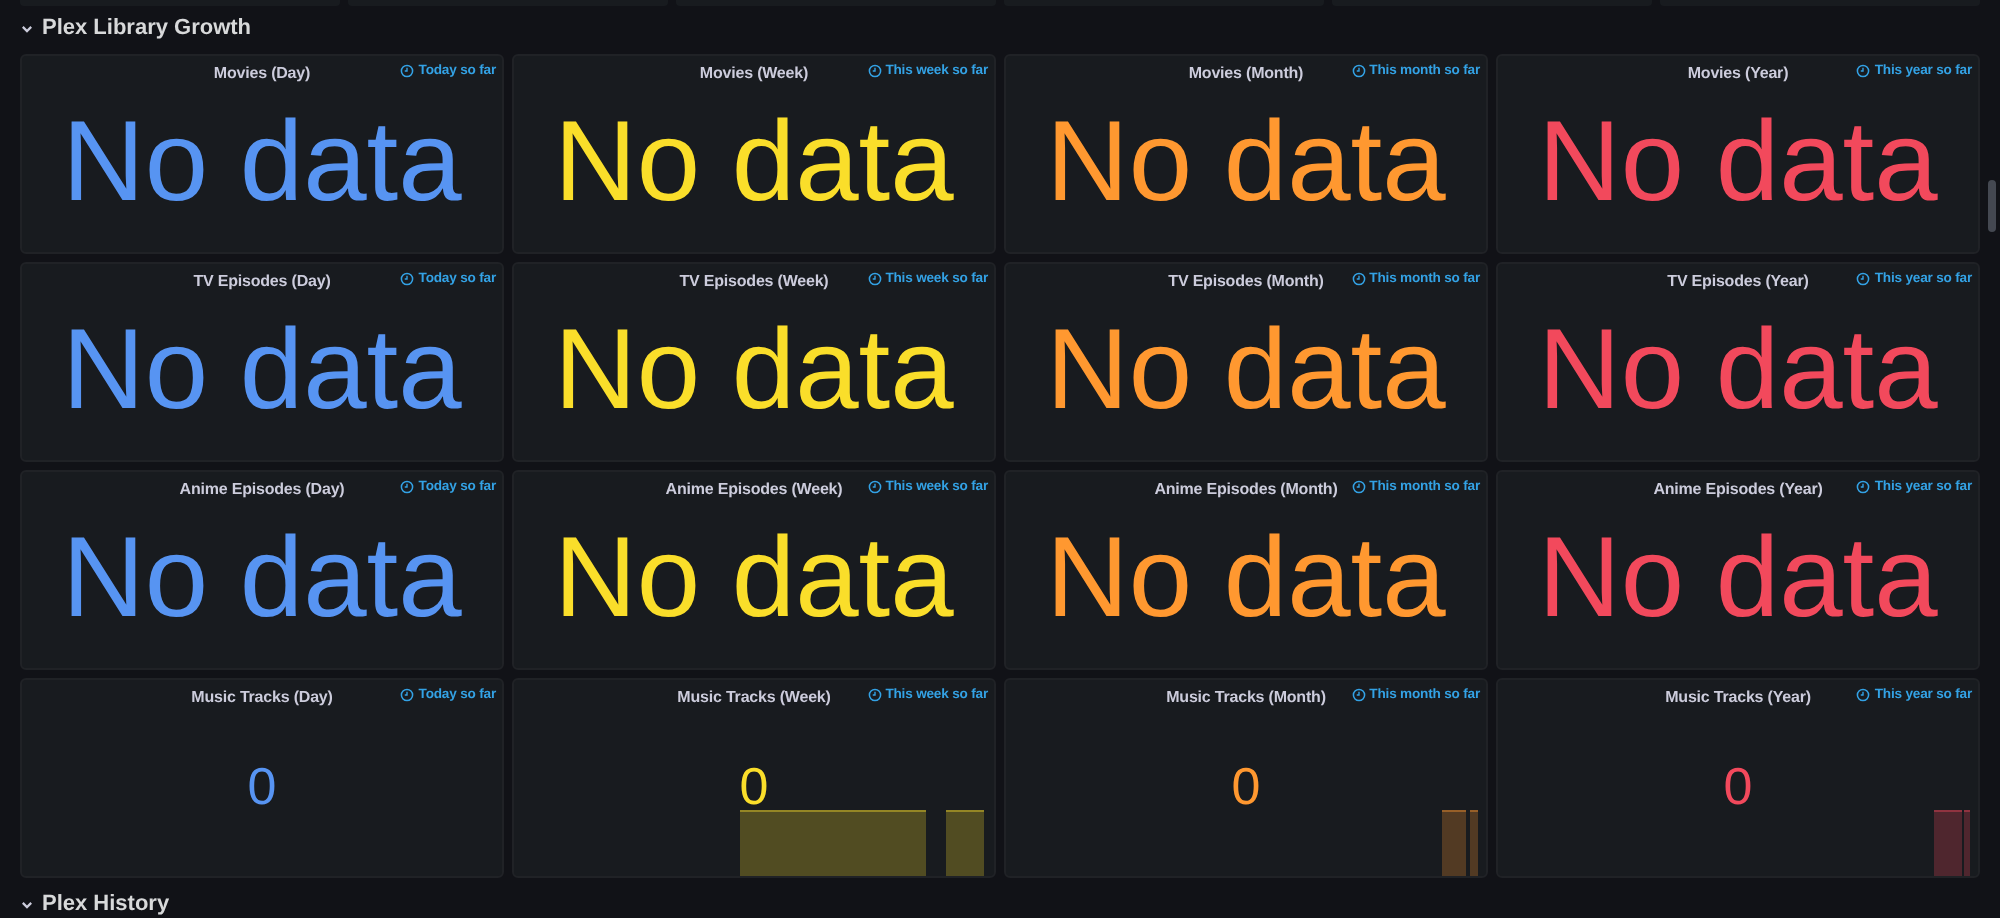 The image size is (2000, 918). I want to click on scrollbar, so click(1992, 206).